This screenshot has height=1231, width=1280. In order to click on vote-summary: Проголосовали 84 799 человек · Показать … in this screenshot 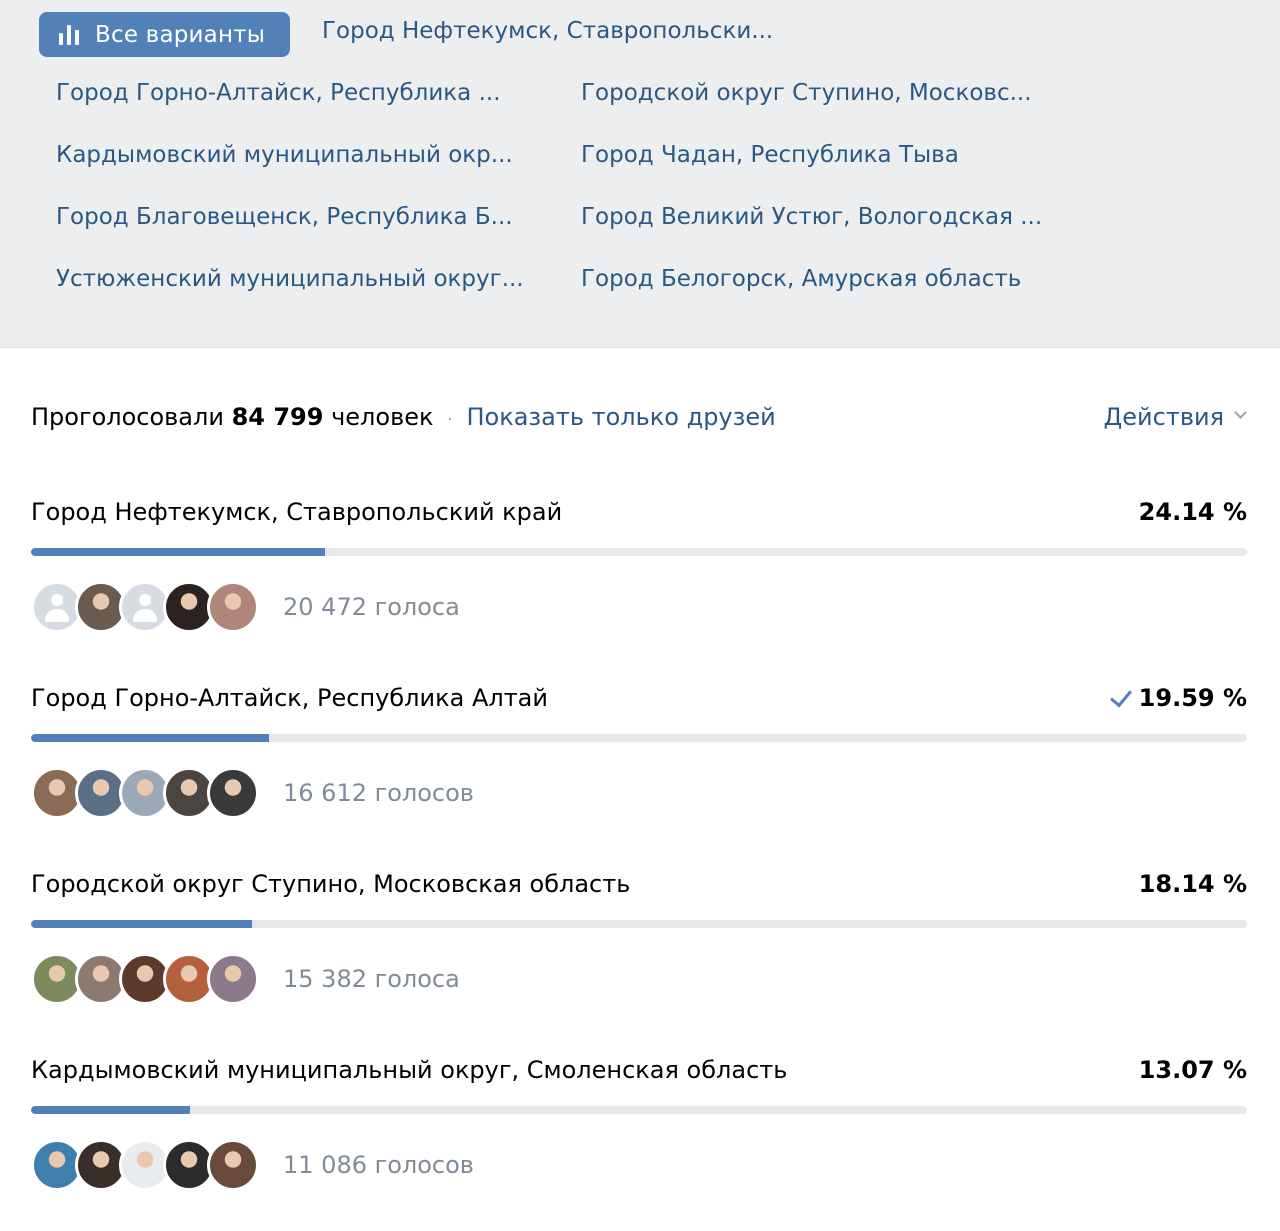, I will do `click(403, 417)`.